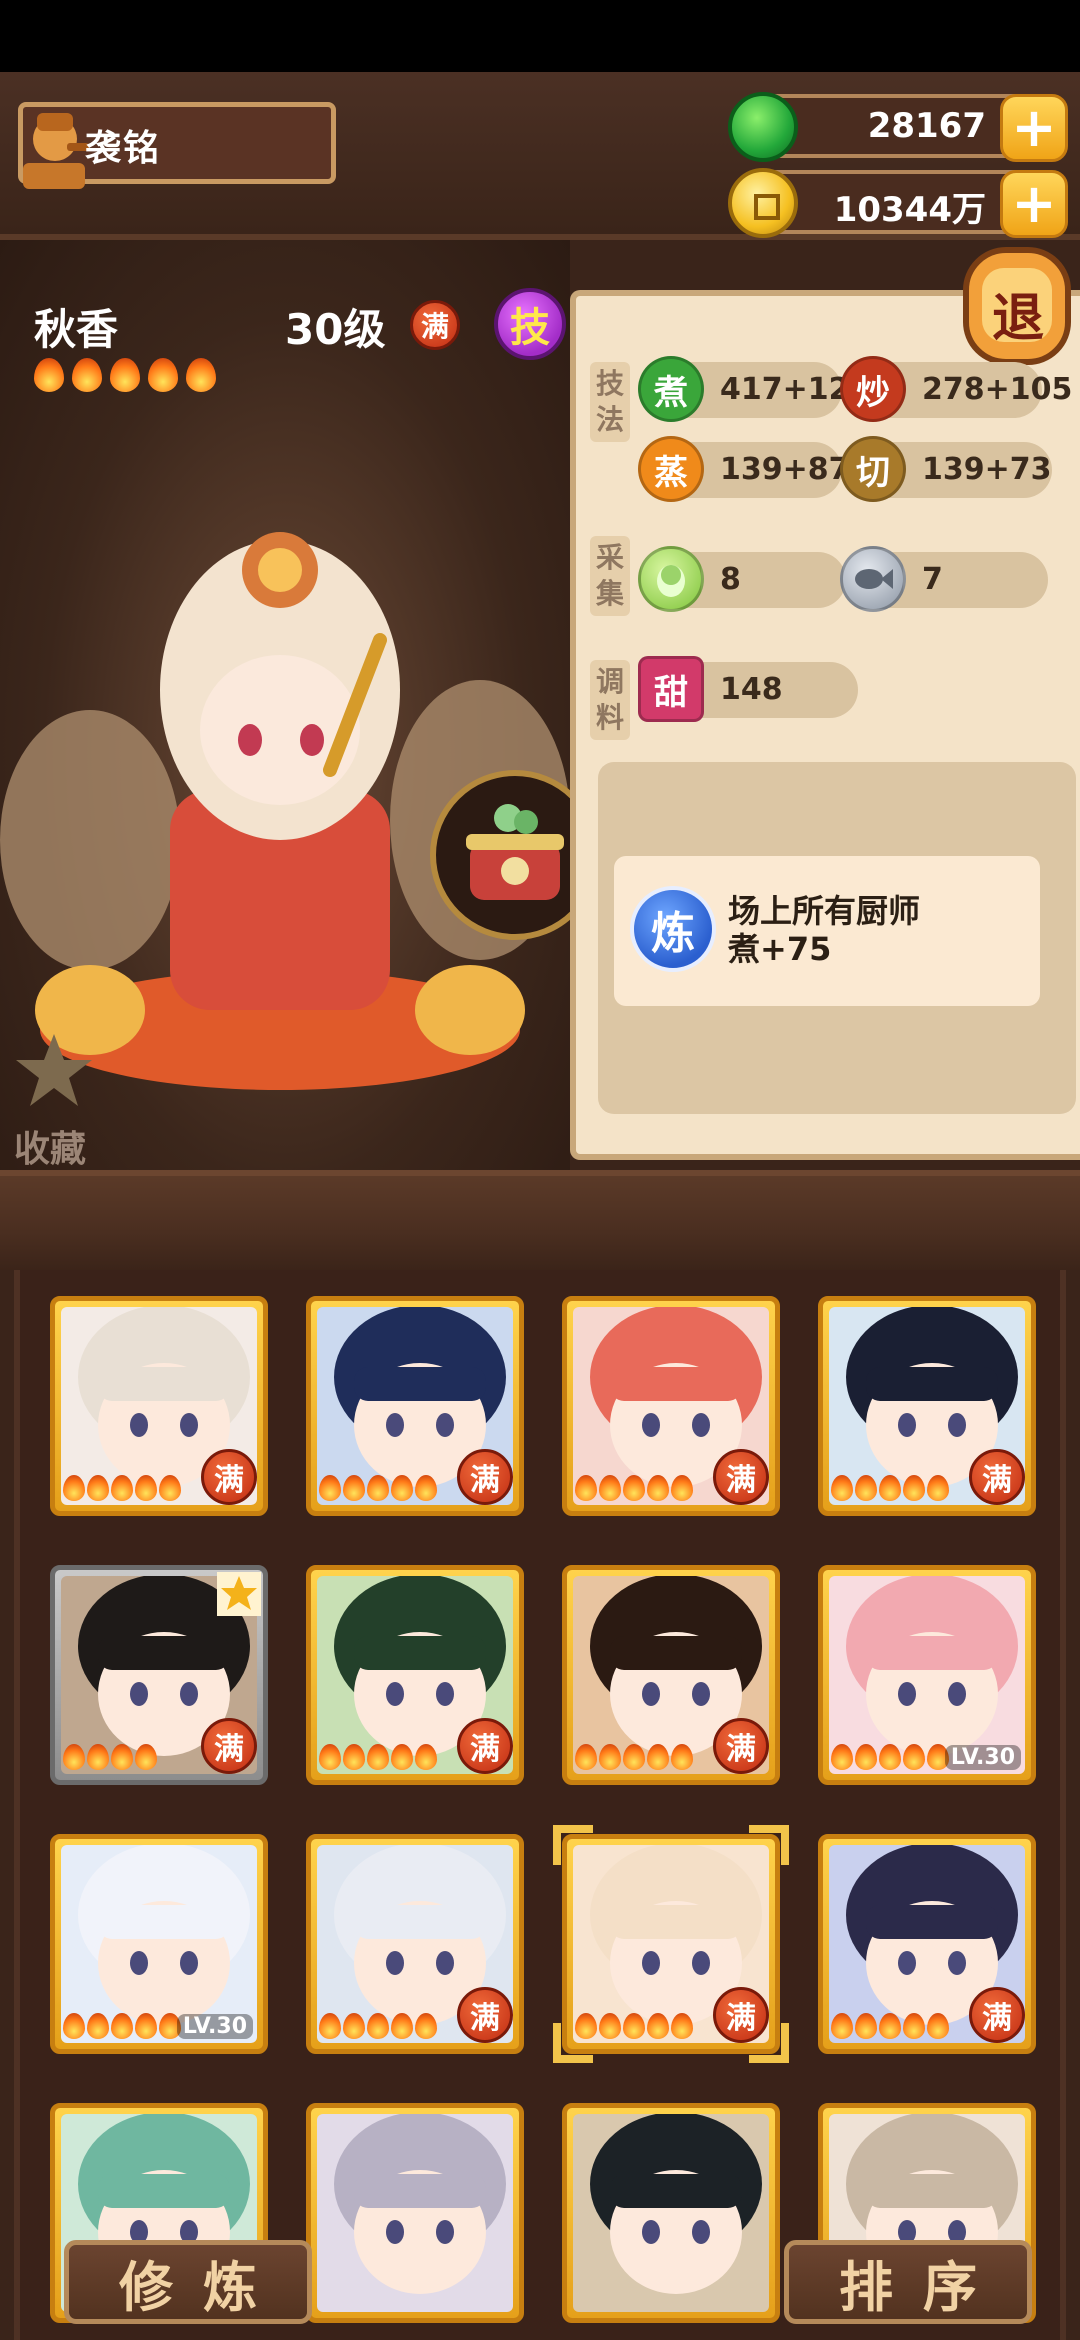  Describe the element at coordinates (188, 2282) in the screenshot. I see `cultivate-button: 修炼` at that location.